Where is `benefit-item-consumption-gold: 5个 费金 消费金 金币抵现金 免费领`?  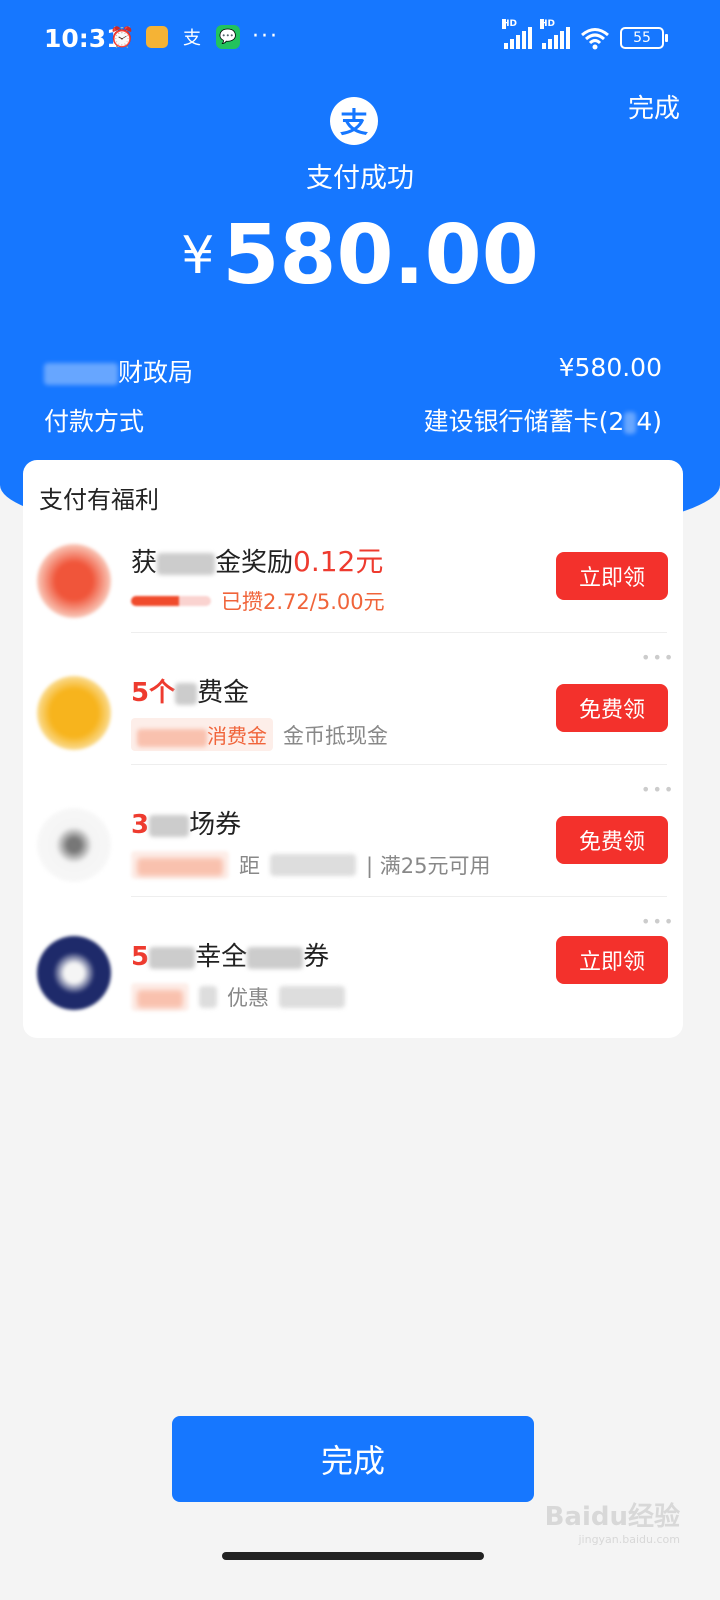
benefit-item-consumption-gold: 5个 费金 消费金 金币抵现金 免费领 is located at coordinates (353, 734).